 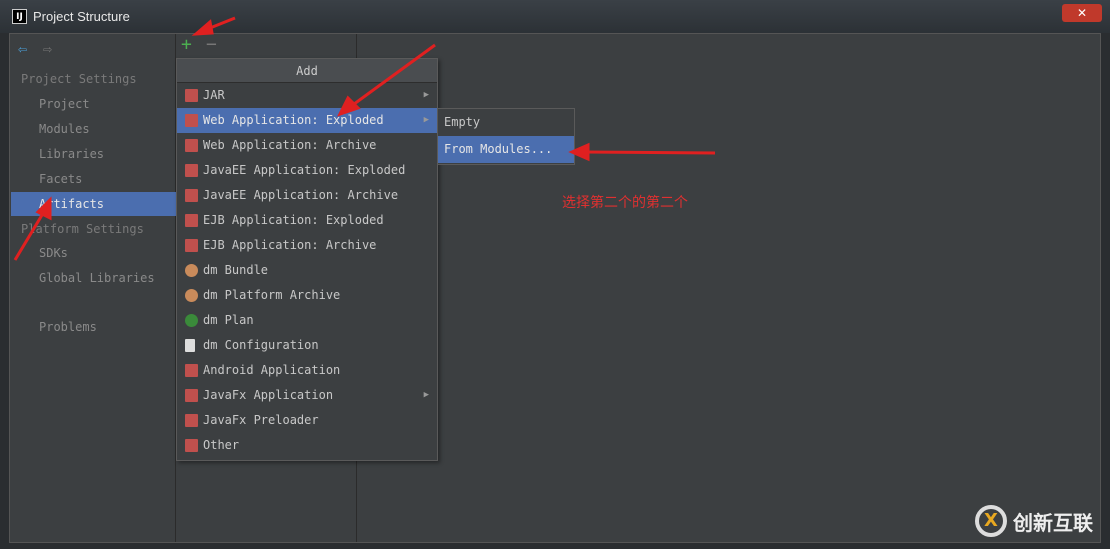 What do you see at coordinates (392, 76) in the screenshot?
I see `arrow-to-web-exploded` at bounding box center [392, 76].